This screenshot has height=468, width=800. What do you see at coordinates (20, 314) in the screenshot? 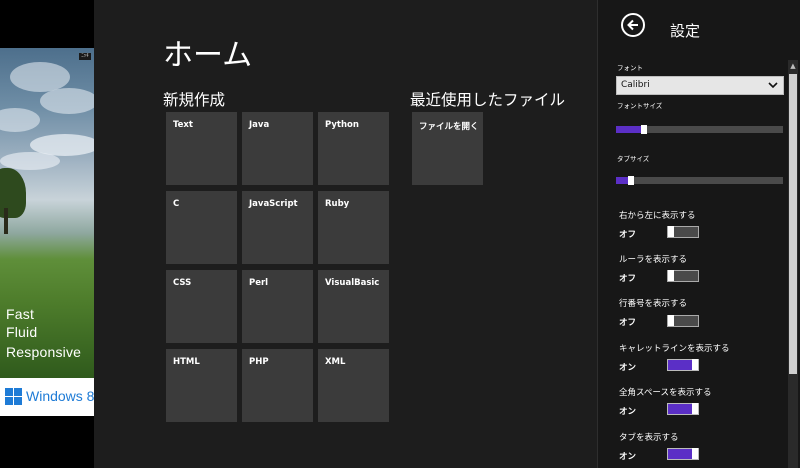
I see `tagline-fast: Fast` at bounding box center [20, 314].